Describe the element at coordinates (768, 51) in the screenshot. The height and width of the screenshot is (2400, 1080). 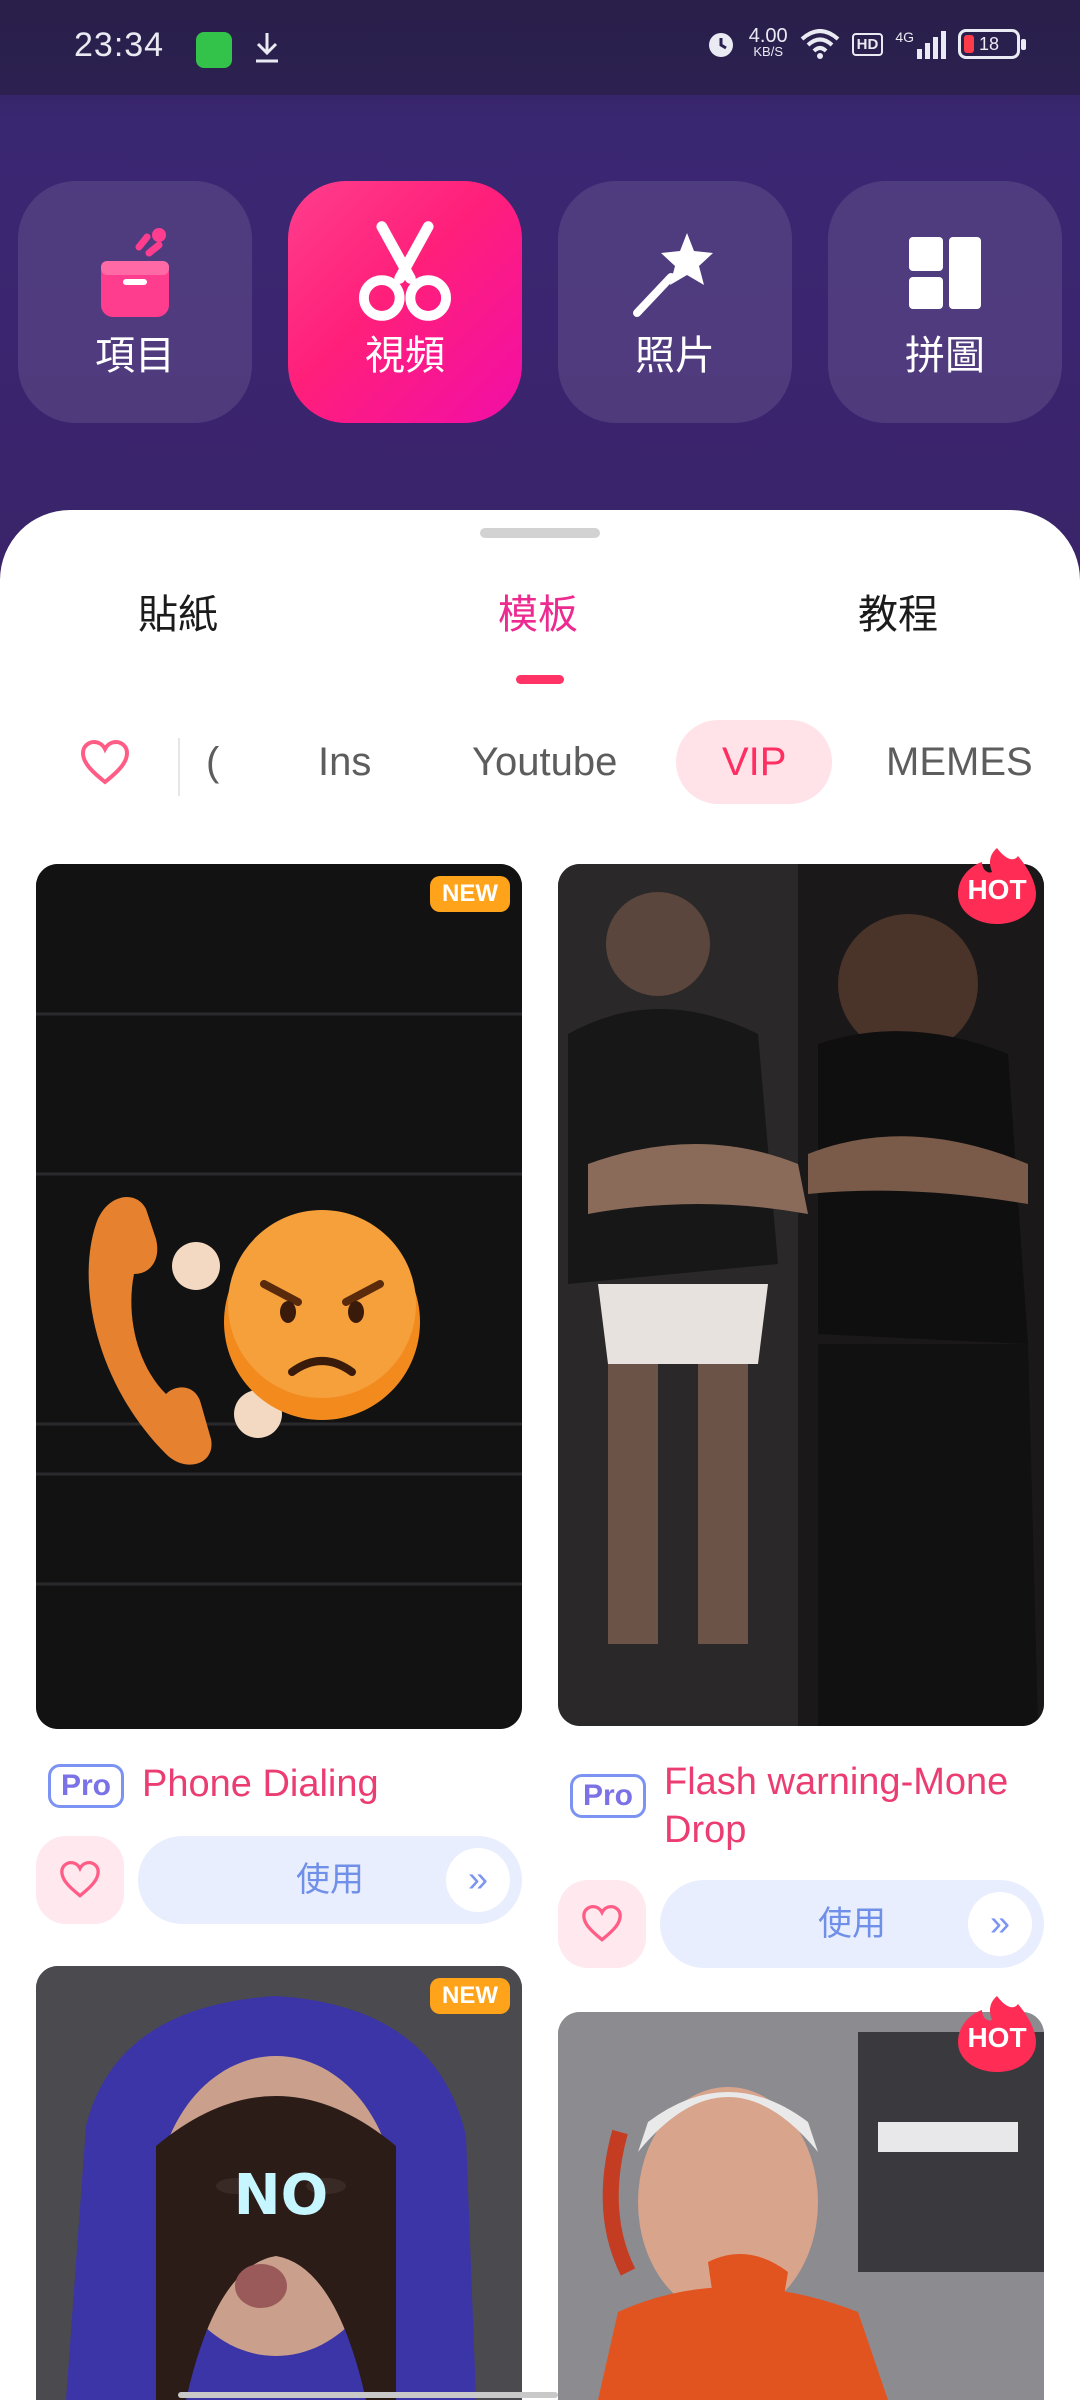
I see `network-speed-unit: KB/S` at that location.